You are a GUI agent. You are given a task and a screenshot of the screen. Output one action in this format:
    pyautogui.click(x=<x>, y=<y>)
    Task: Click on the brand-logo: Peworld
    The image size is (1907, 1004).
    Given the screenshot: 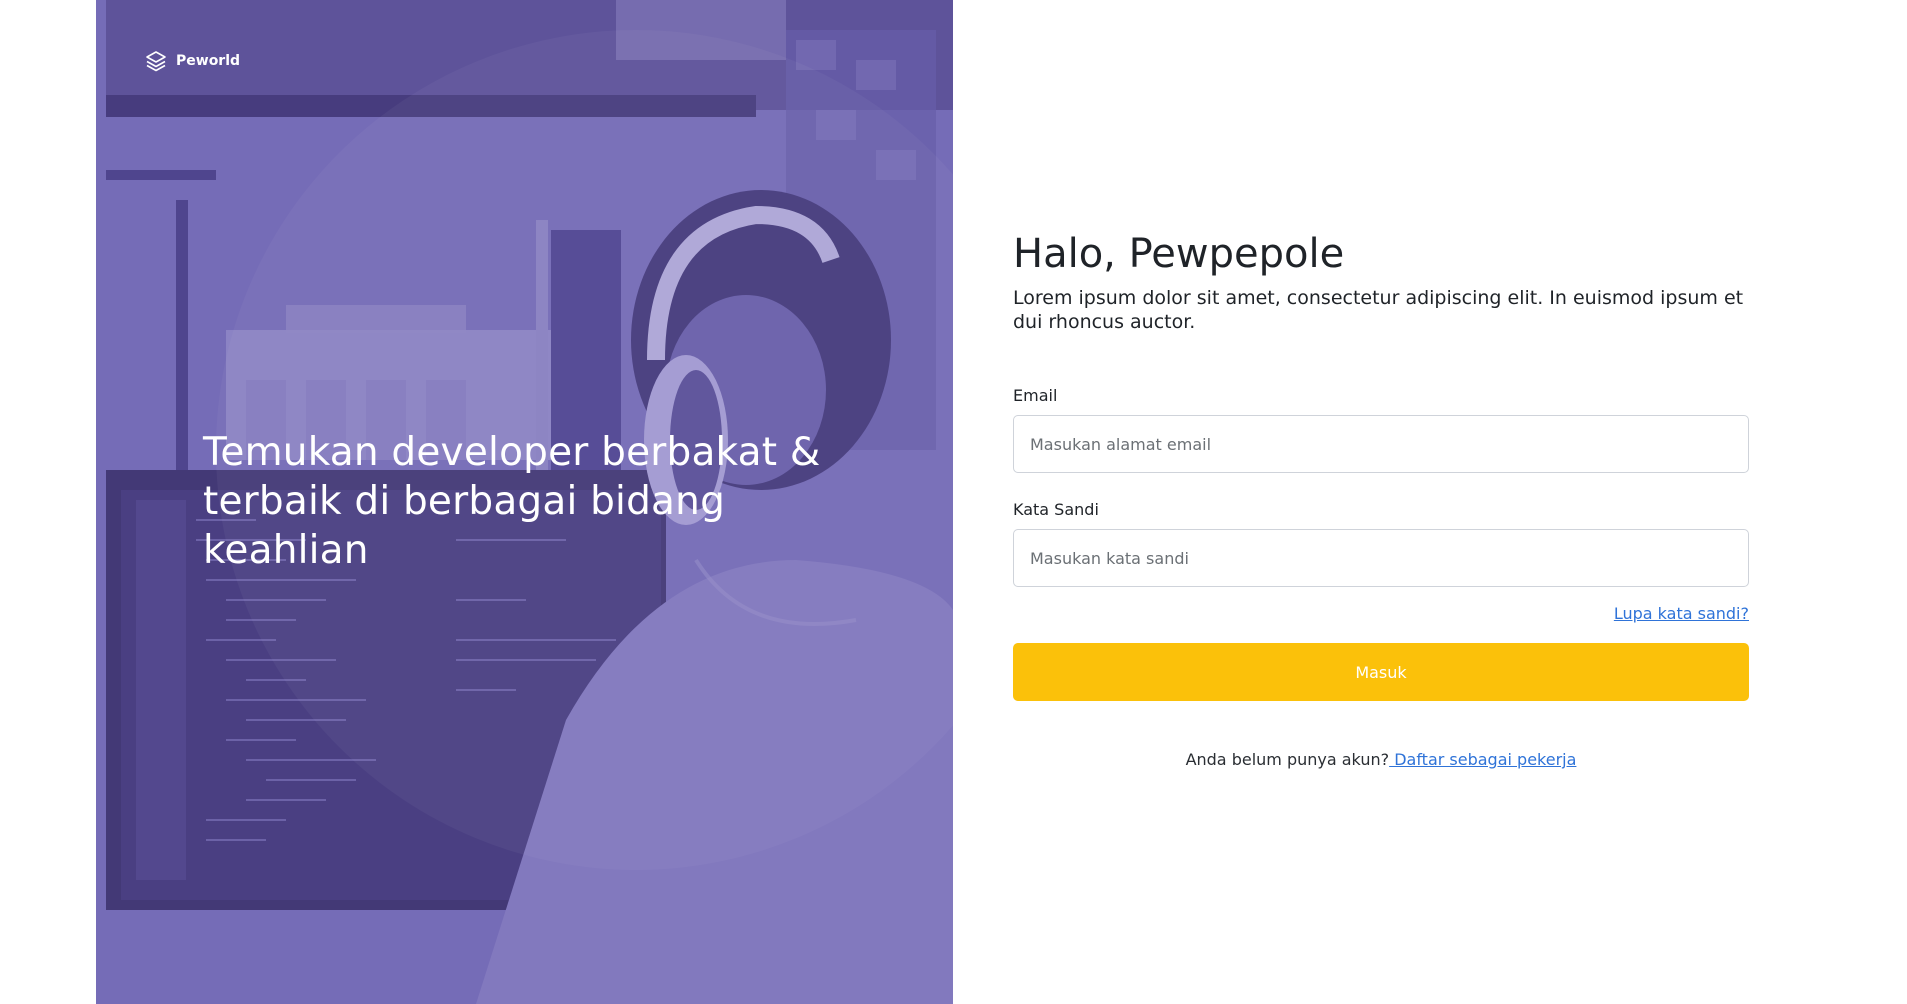 What is the action you would take?
    pyautogui.click(x=192, y=61)
    